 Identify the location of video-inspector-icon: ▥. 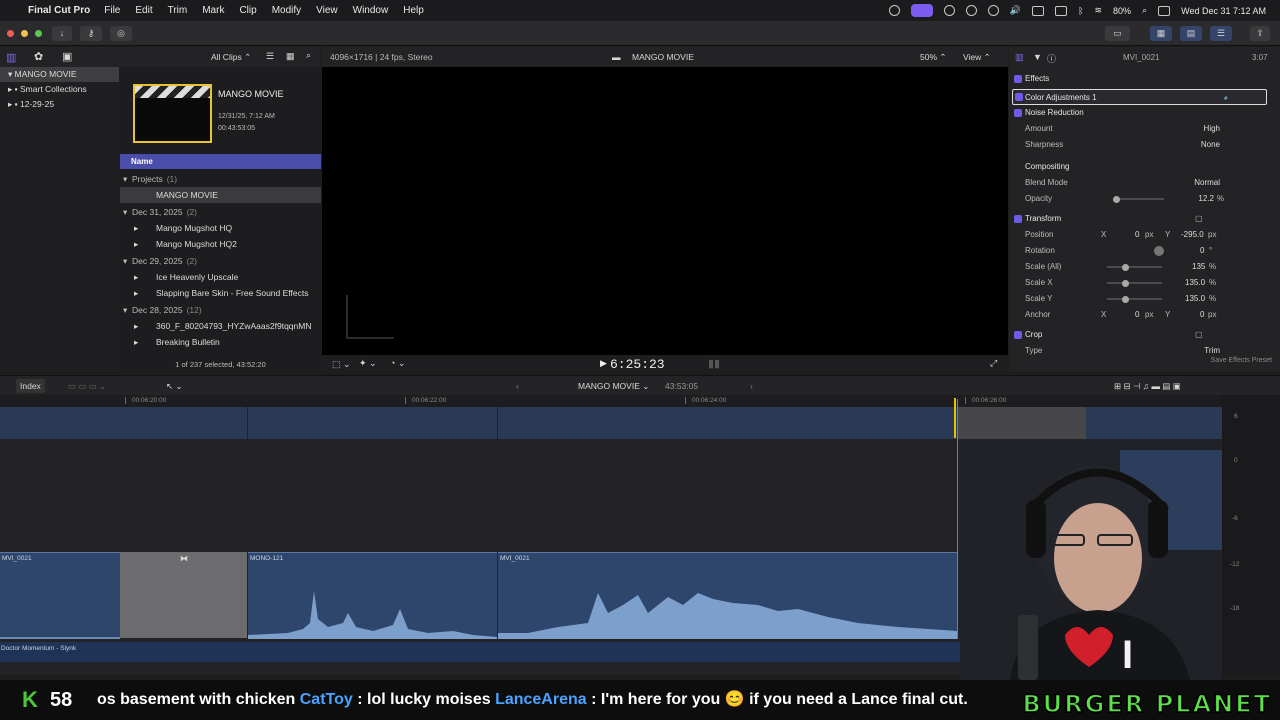
(1019, 57).